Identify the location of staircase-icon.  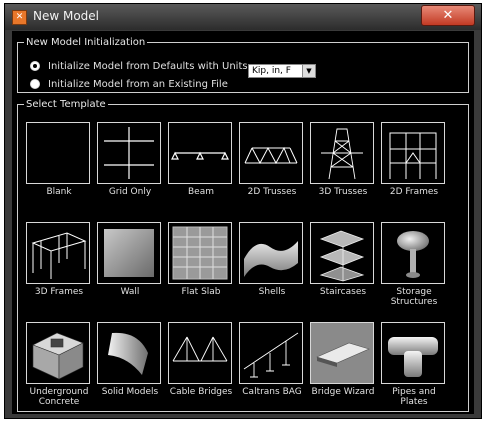
(342, 253).